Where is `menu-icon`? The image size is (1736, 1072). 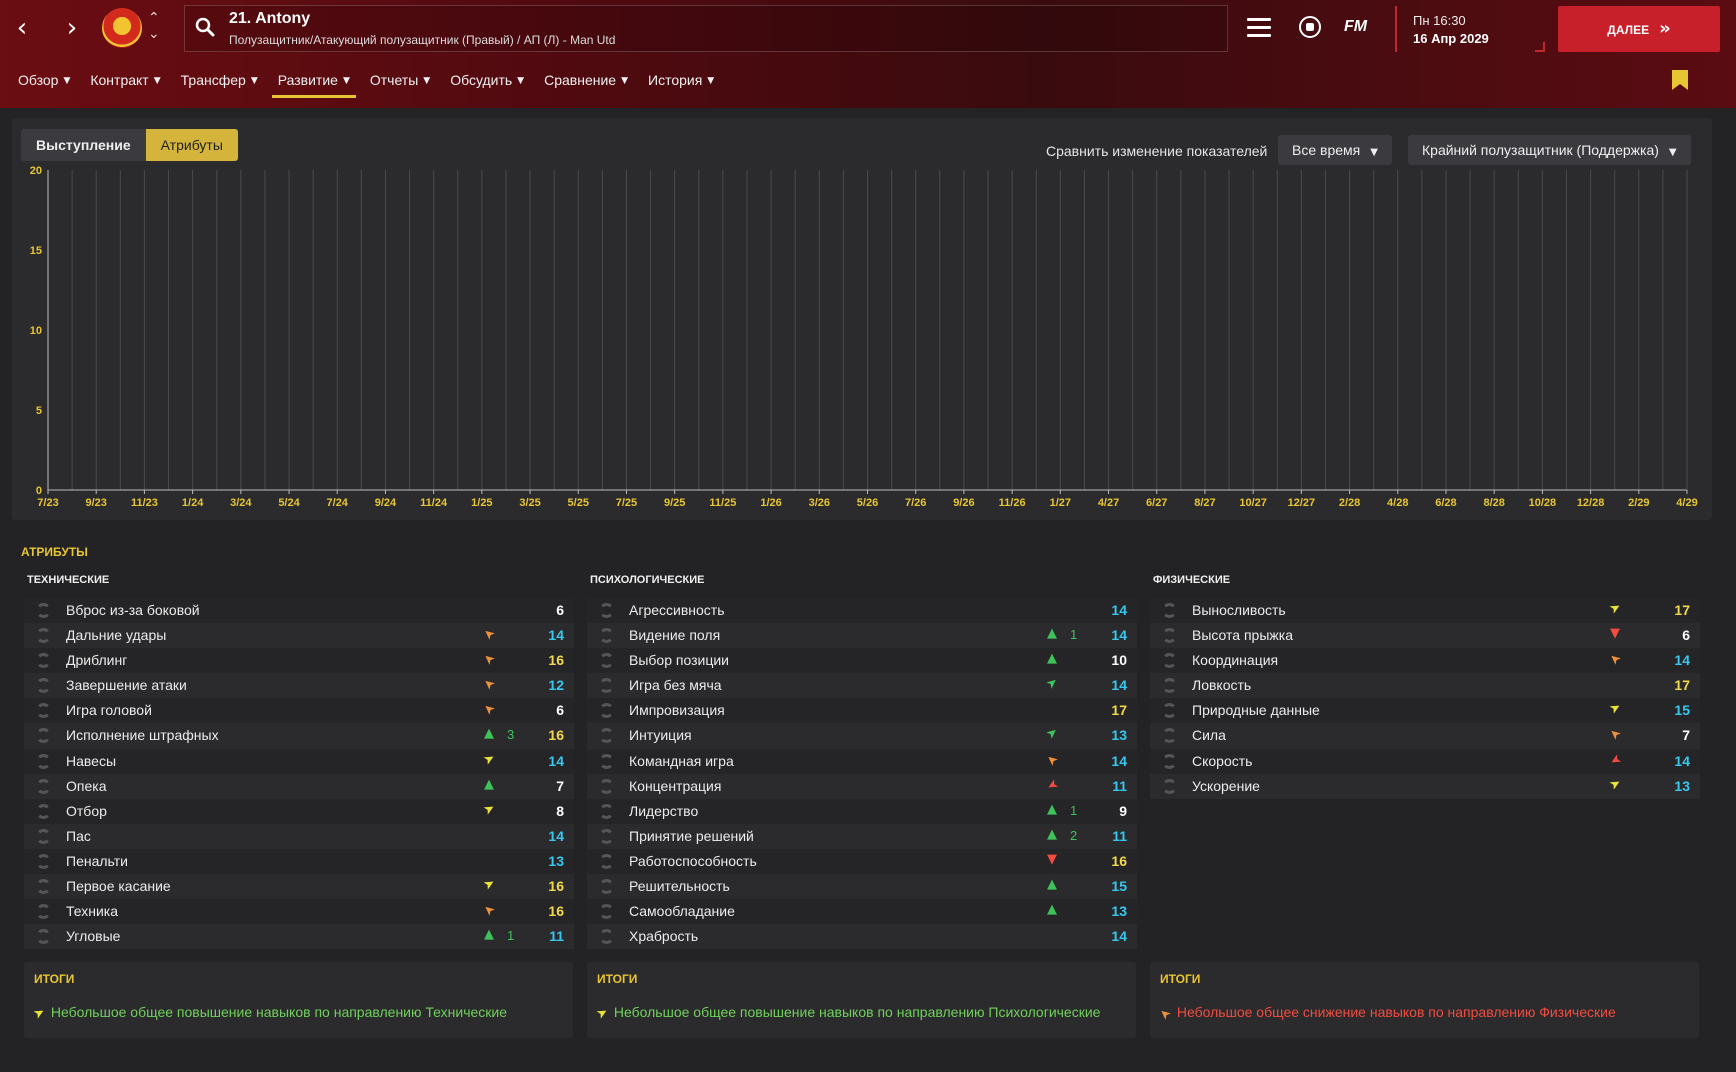 menu-icon is located at coordinates (1259, 28).